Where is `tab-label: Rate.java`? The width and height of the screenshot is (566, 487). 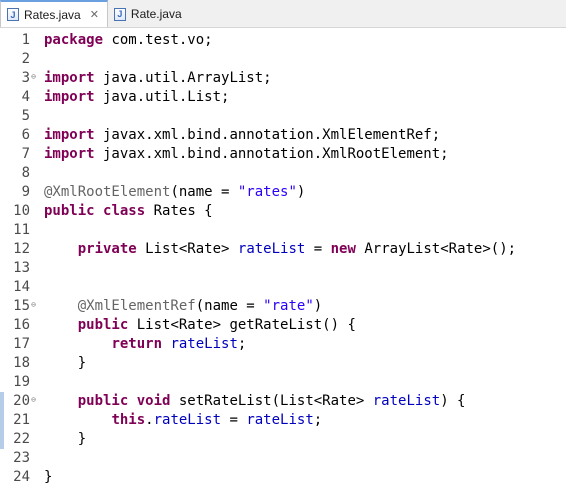
tab-label: Rate.java is located at coordinates (156, 14).